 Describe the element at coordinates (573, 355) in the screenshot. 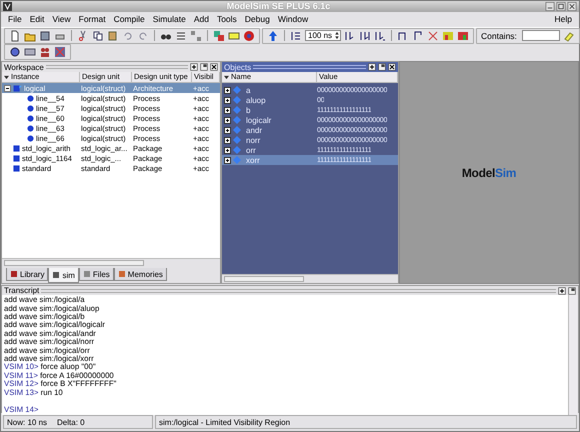

I see `vertical-scrollbar` at that location.